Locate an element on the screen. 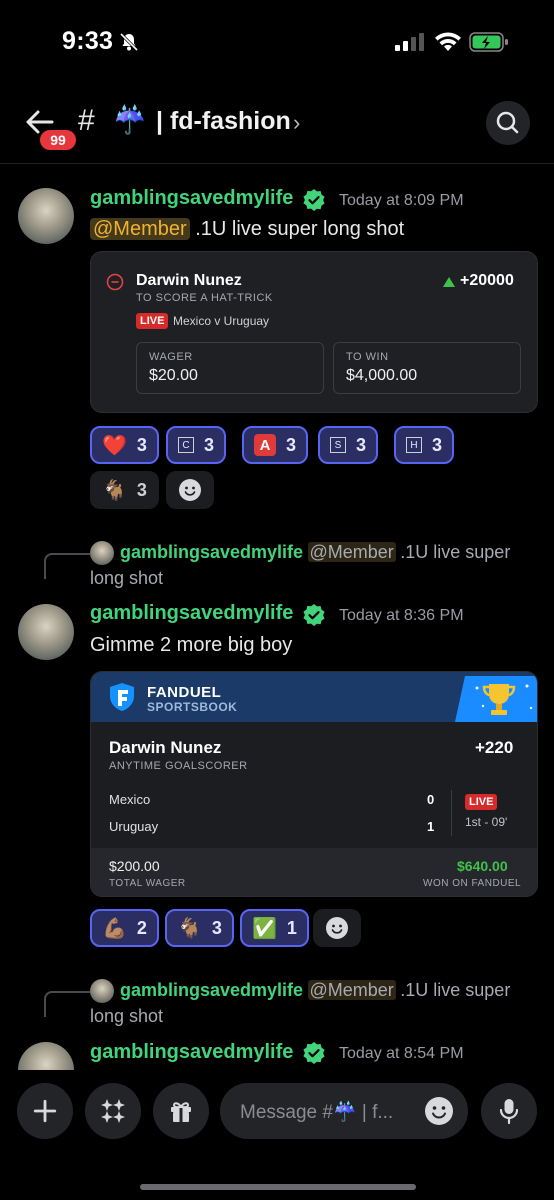 The width and height of the screenshot is (554, 1200). fanduel-brand: FANDUEL is located at coordinates (184, 692).